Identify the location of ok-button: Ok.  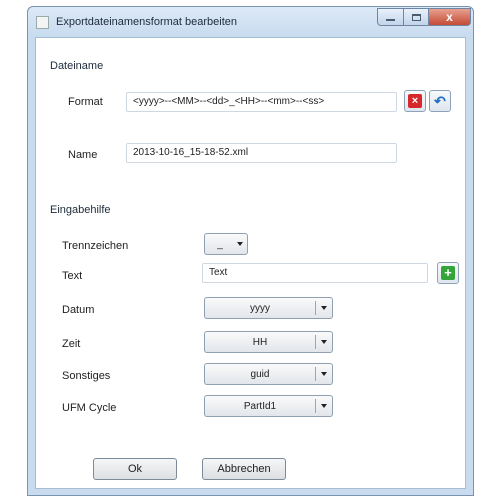
(135, 469).